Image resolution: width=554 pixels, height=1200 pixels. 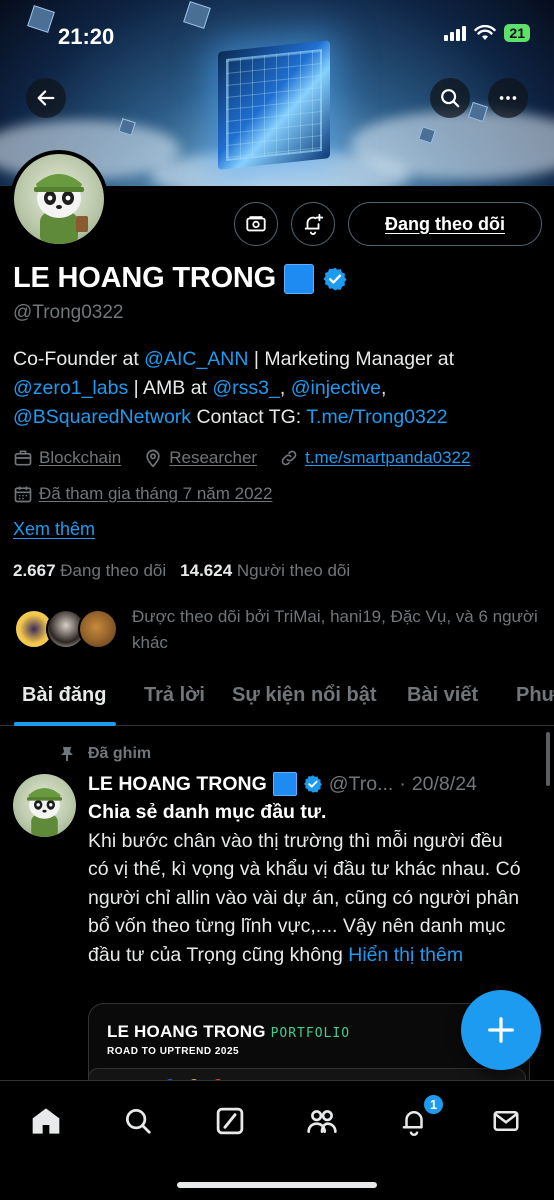 What do you see at coordinates (98, 629) in the screenshot?
I see `follower-avatar` at bounding box center [98, 629].